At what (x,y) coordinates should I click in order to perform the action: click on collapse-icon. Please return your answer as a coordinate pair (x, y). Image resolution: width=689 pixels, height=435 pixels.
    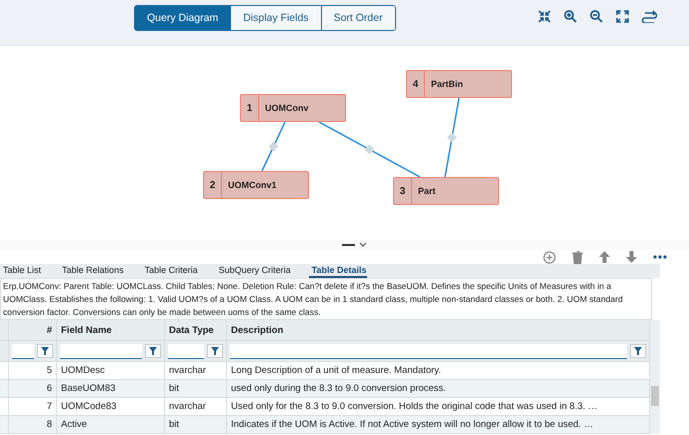
    Looking at the image, I should click on (544, 16).